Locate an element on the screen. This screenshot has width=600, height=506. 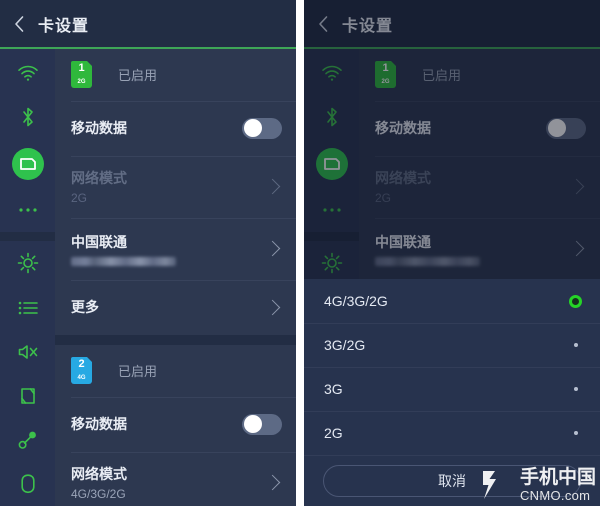
page-title: 卡设置 is located at coordinates (368, 26).